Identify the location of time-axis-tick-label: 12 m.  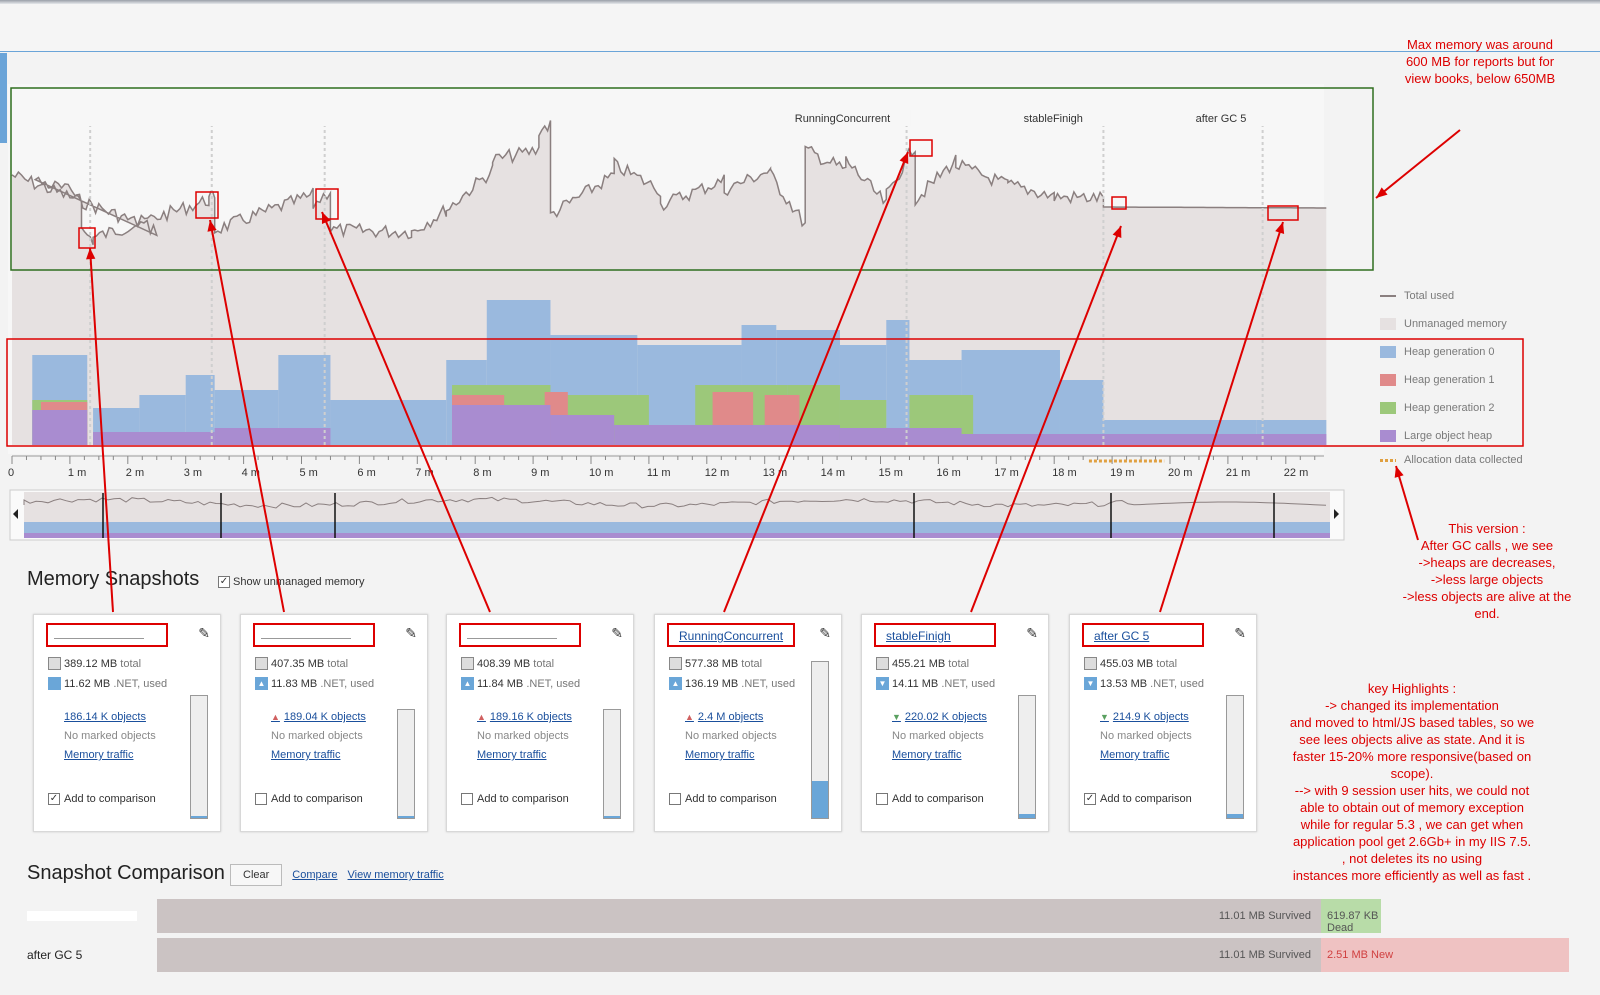
(717, 473).